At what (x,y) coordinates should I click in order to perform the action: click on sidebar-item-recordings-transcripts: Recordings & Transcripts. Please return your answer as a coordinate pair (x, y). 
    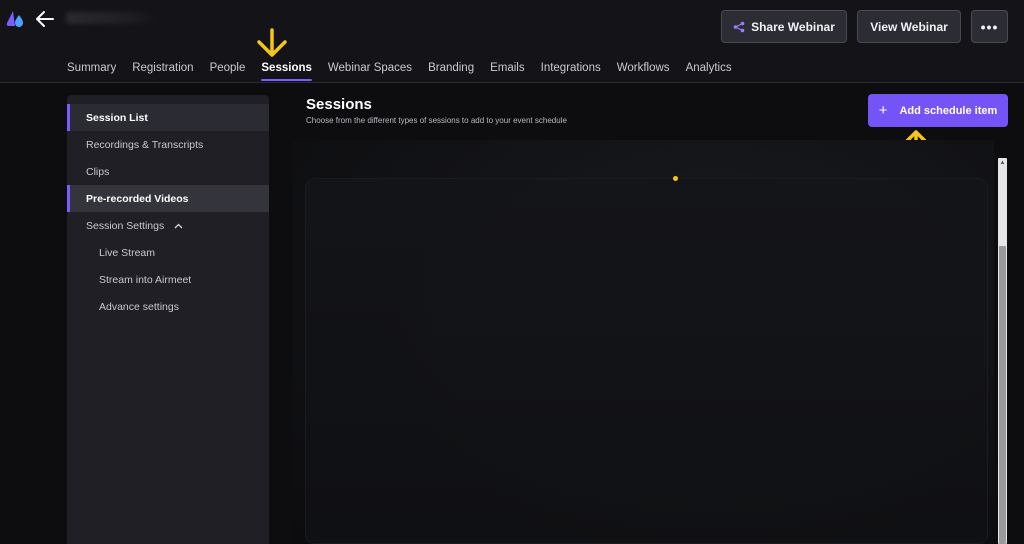
    Looking at the image, I should click on (168, 144).